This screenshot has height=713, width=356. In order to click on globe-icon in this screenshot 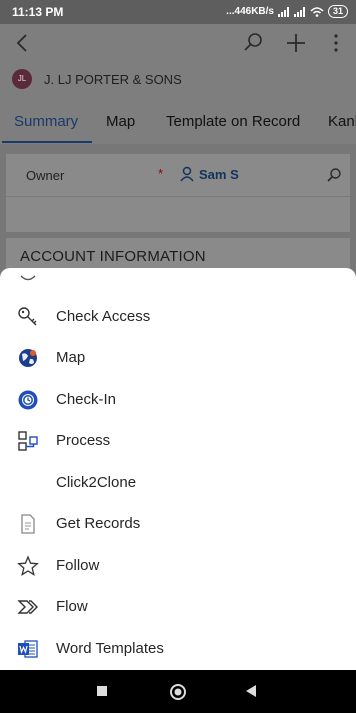, I will do `click(28, 358)`.